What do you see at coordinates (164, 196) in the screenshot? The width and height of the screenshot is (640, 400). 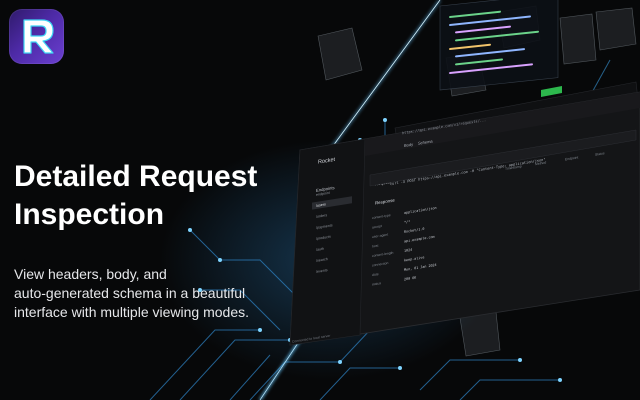 I see `hero-title: Detailed Request Inspection` at bounding box center [164, 196].